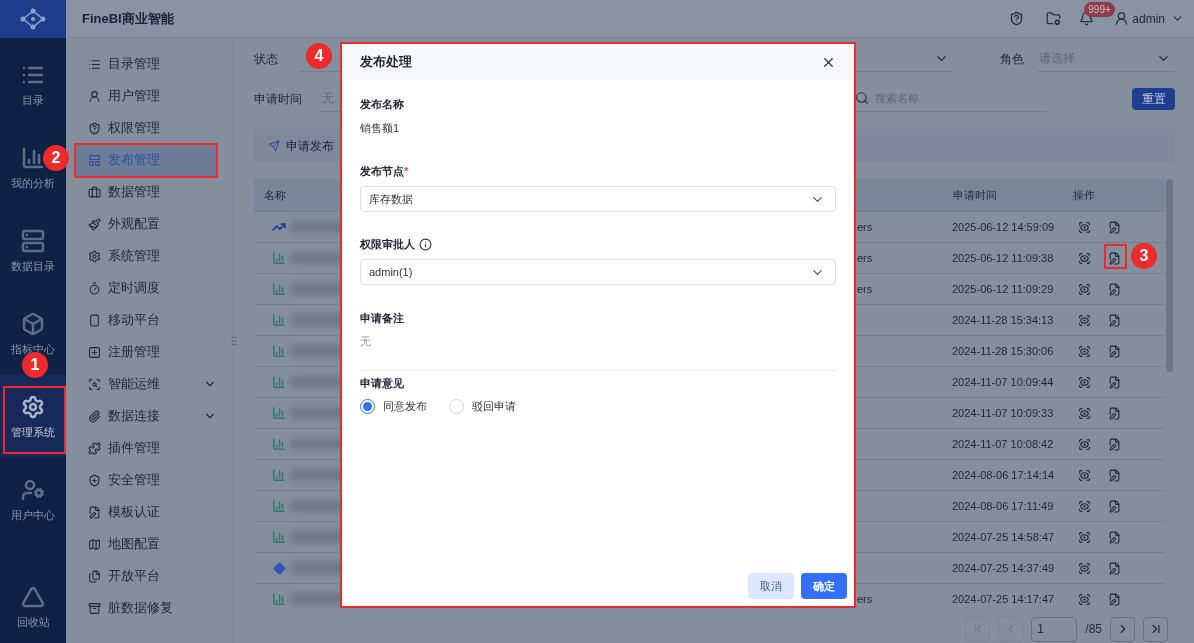  What do you see at coordinates (1054, 629) in the screenshot?
I see `page-input: 1` at bounding box center [1054, 629].